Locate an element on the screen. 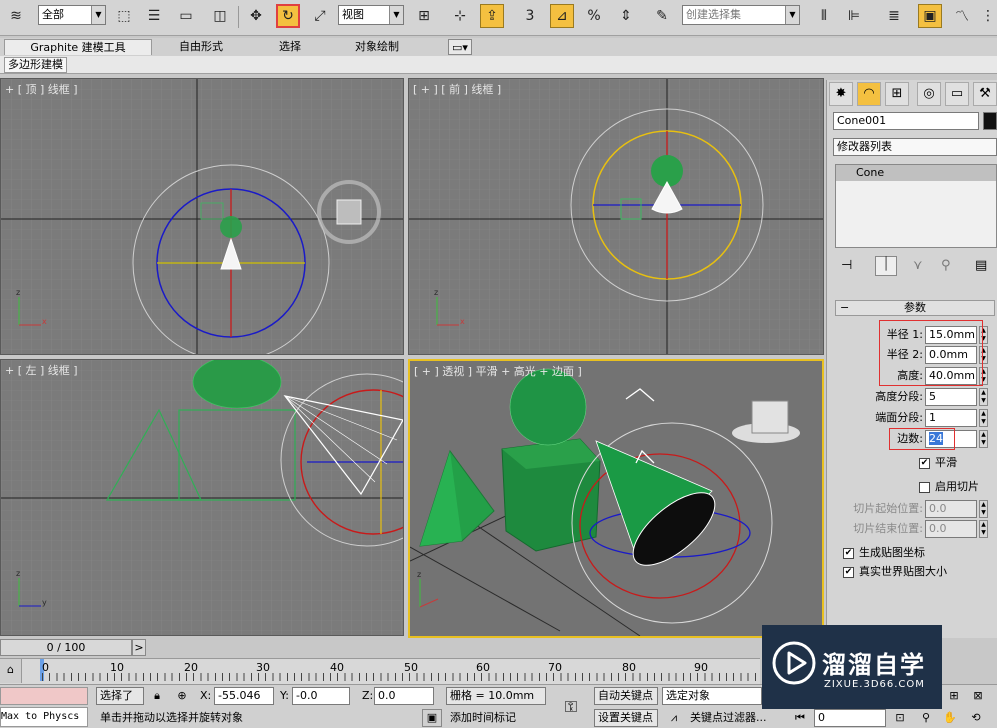 This screenshot has width=997, height=728. slice-to-spinner: ▲ ▼ is located at coordinates (983, 529).